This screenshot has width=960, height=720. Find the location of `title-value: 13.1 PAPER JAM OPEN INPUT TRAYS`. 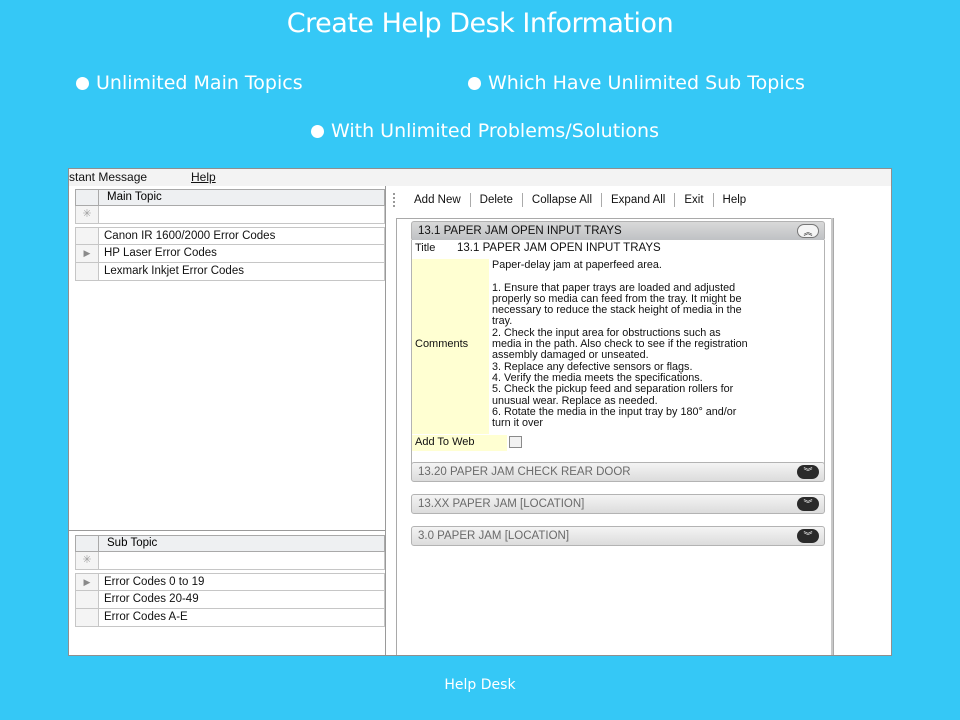

title-value: 13.1 PAPER JAM OPEN INPUT TRAYS is located at coordinates (559, 248).